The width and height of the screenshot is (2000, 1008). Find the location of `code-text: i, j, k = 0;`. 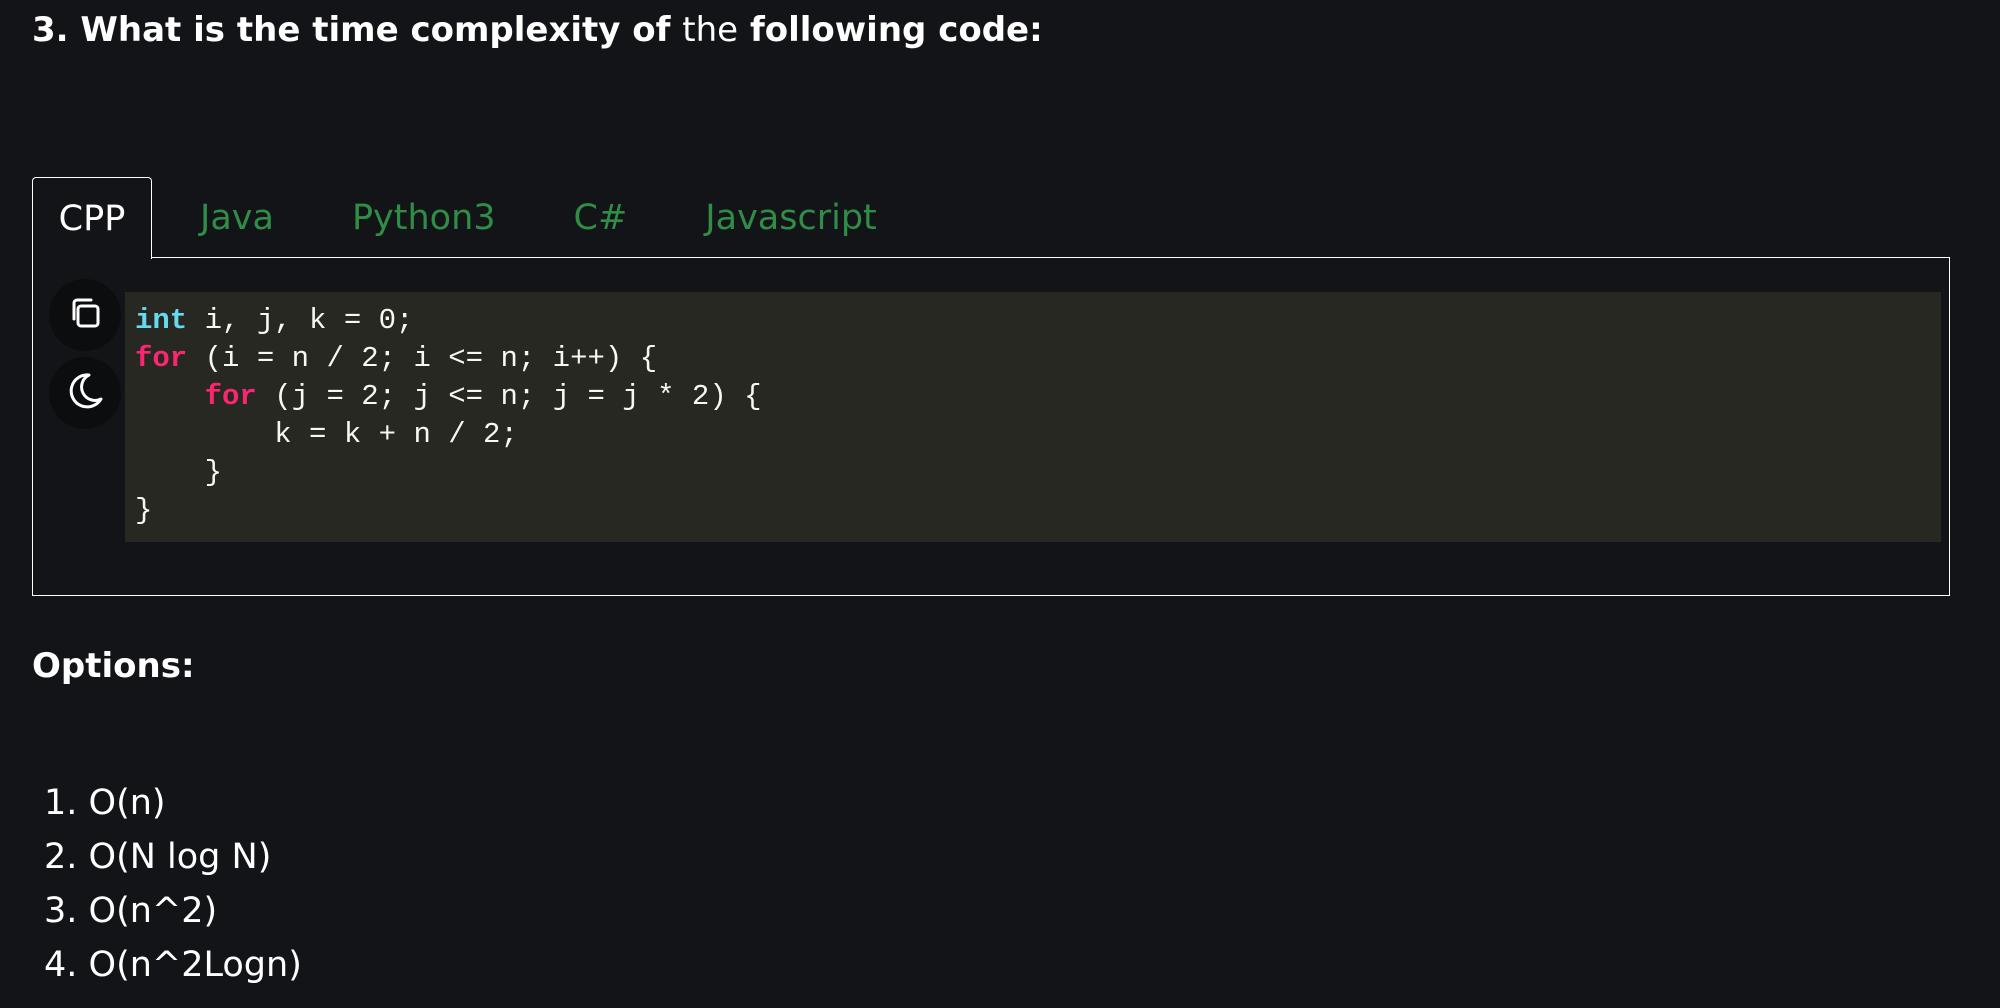

code-text: i, j, k = 0; is located at coordinates (300, 320).